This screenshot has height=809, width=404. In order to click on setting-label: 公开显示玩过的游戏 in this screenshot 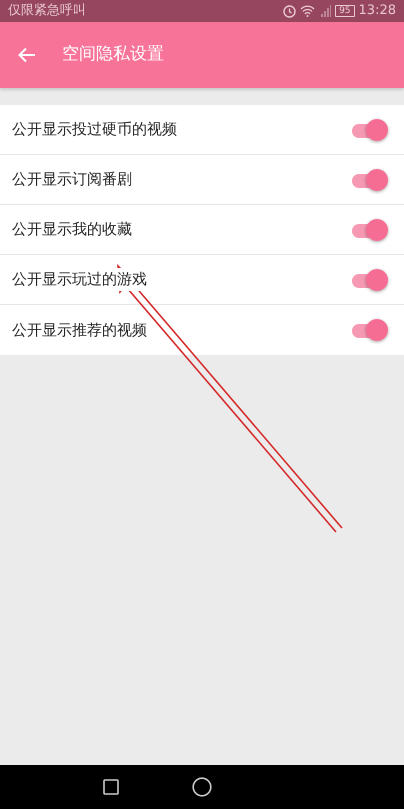, I will do `click(79, 279)`.